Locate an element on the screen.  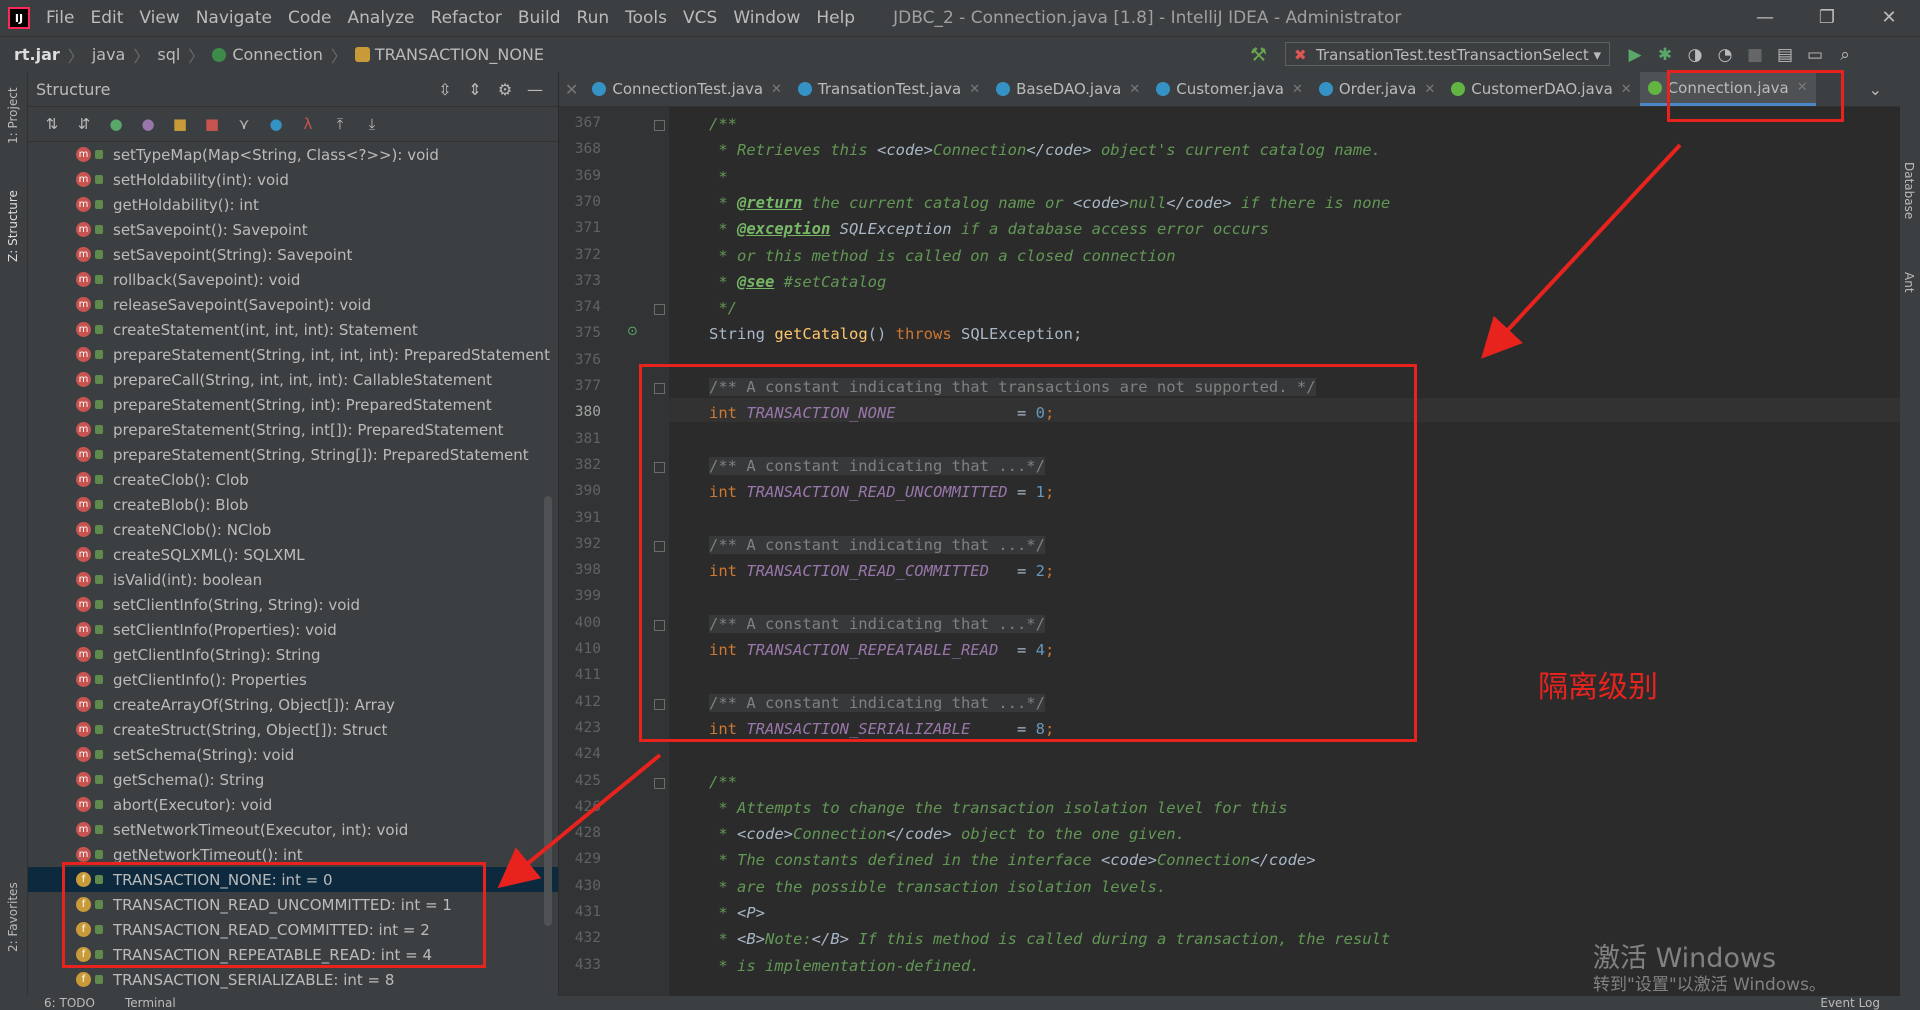
tab-connectiontest: ConnectionTest.java ✕ is located at coordinates (687, 89).